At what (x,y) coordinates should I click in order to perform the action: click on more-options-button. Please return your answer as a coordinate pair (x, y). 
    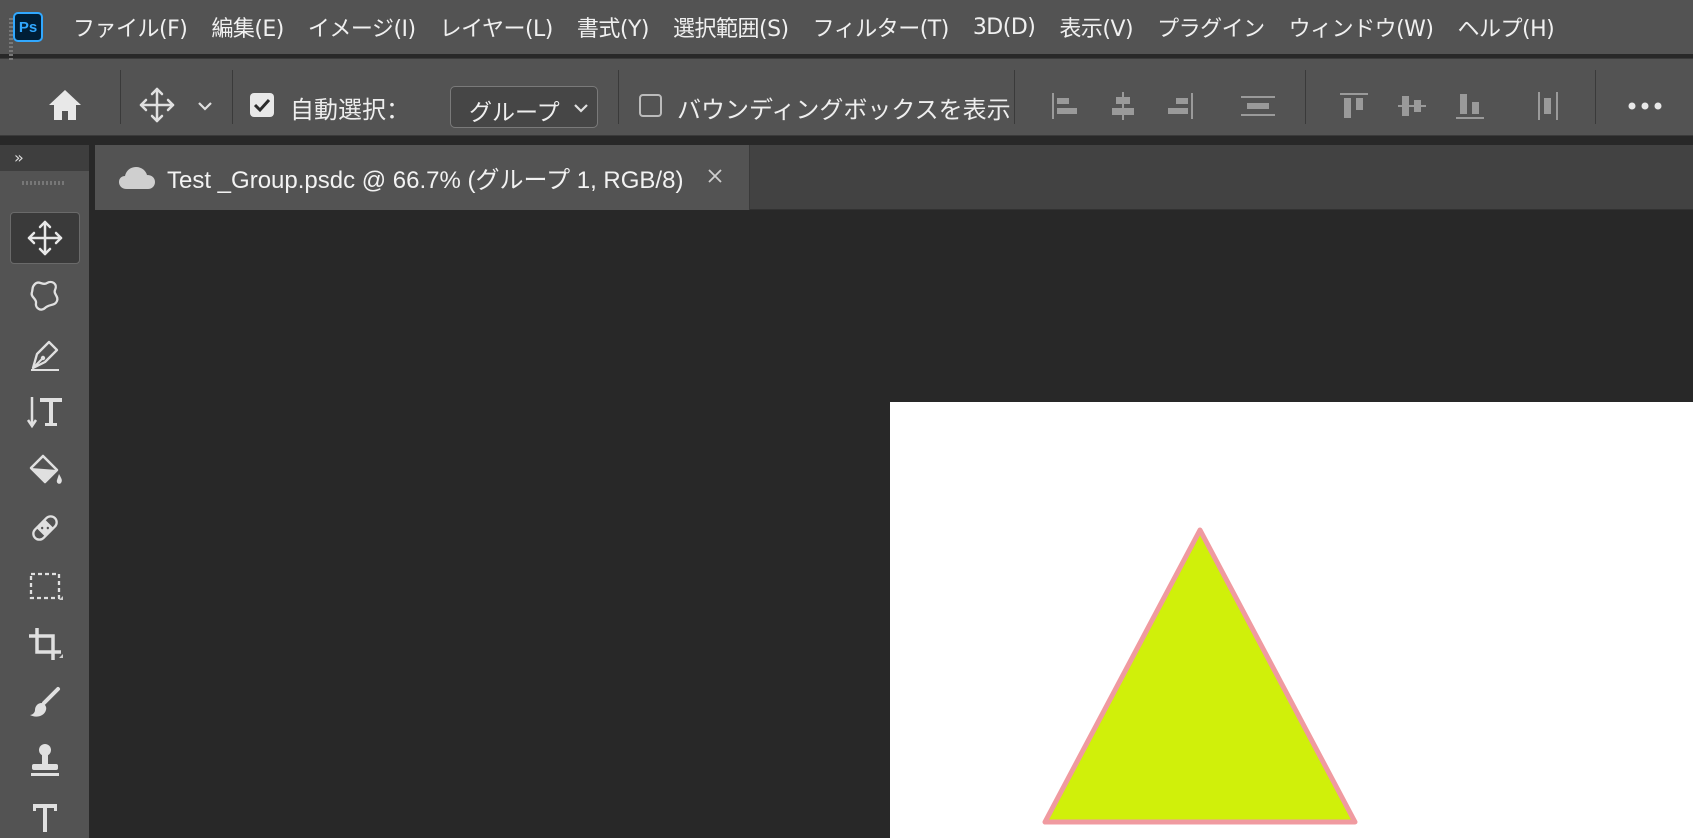
    Looking at the image, I should click on (1645, 106).